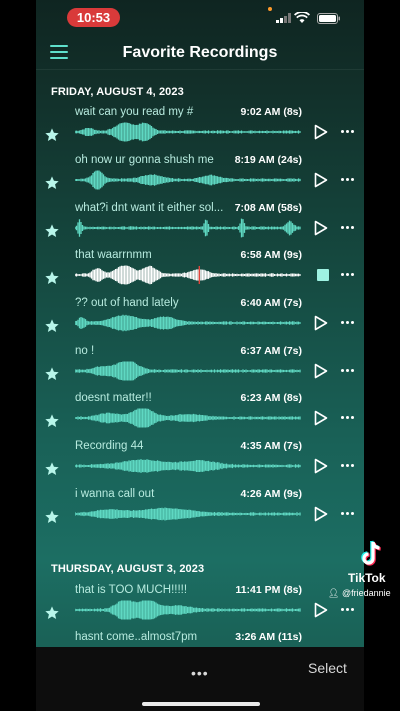 This screenshot has width=400, height=711. I want to click on recording-row-playing: that waarrnmm 6:58 AM (9s), so click(200, 271).